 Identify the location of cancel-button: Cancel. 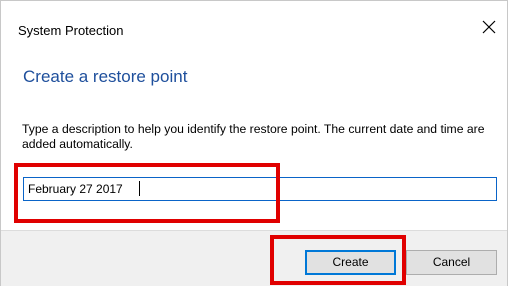
(451, 262).